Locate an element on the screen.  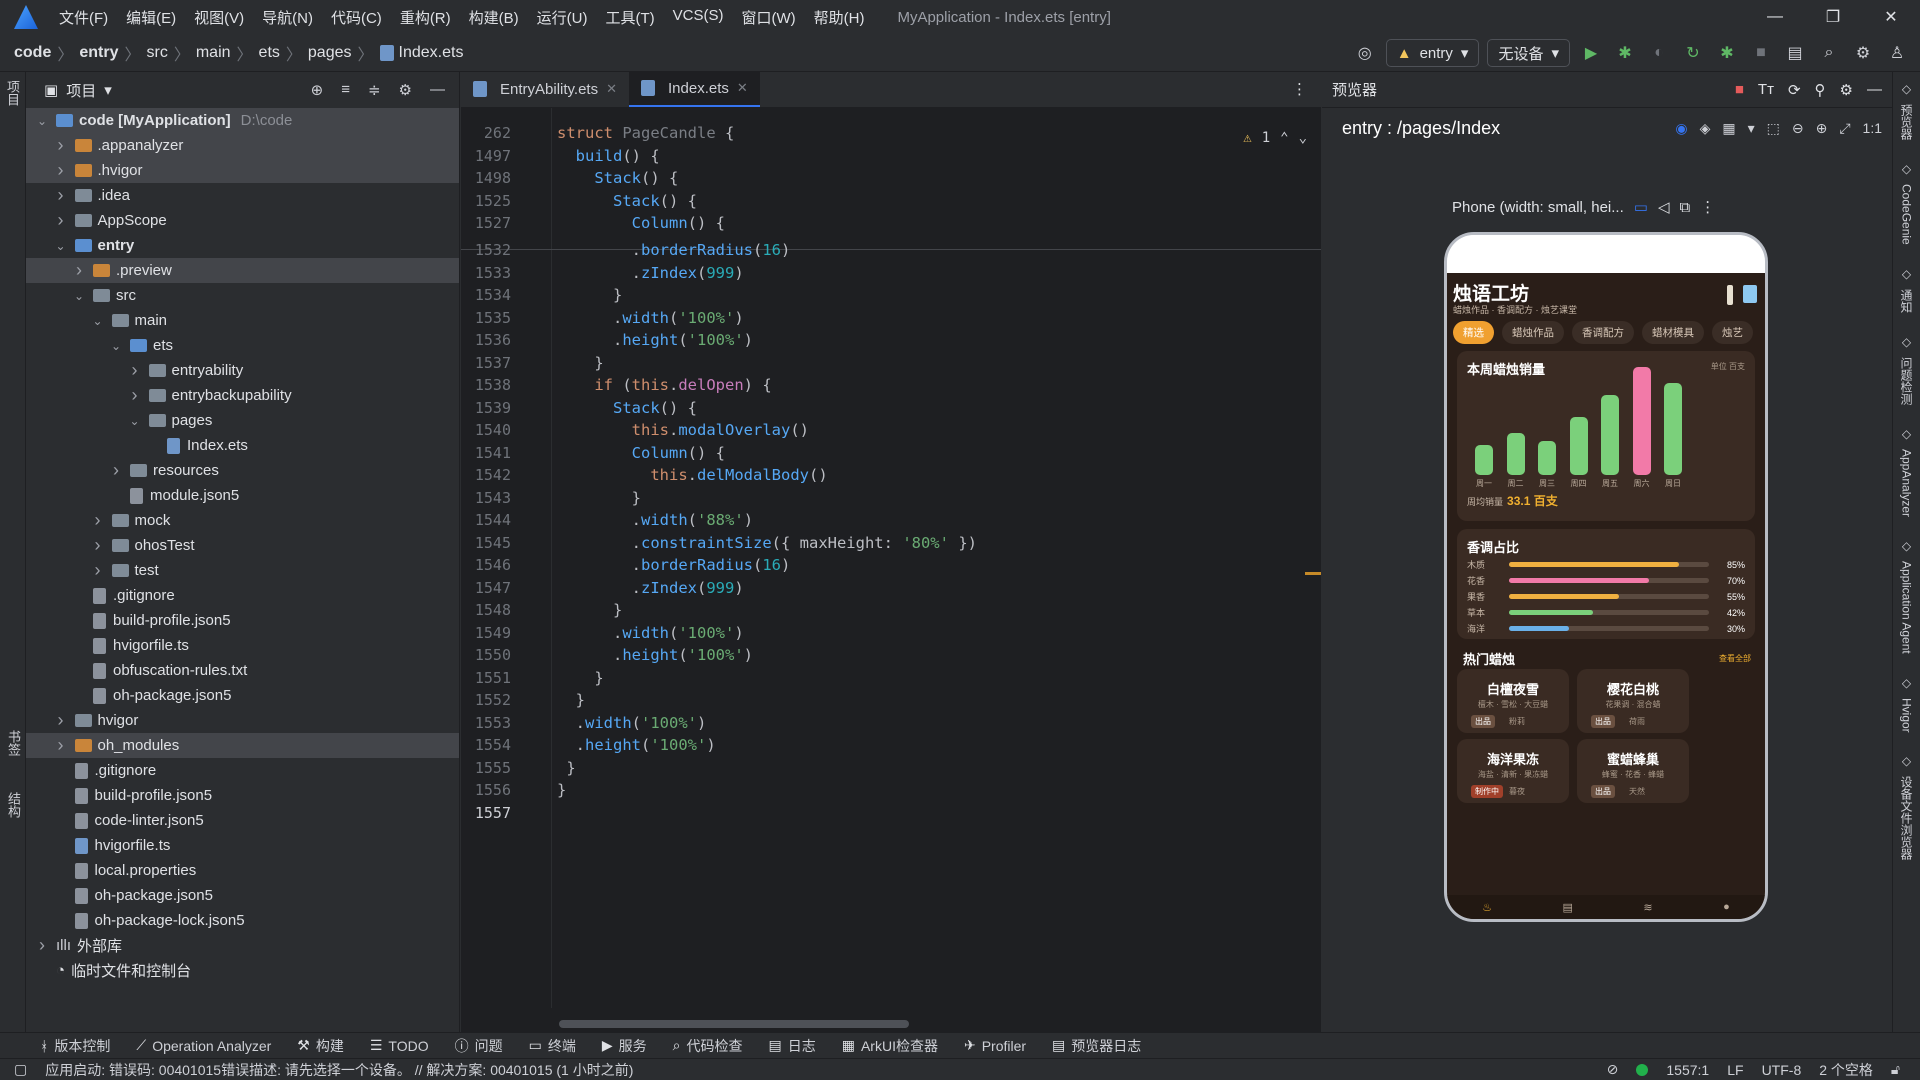
breadcrumb-item: pages is located at coordinates (330, 53).